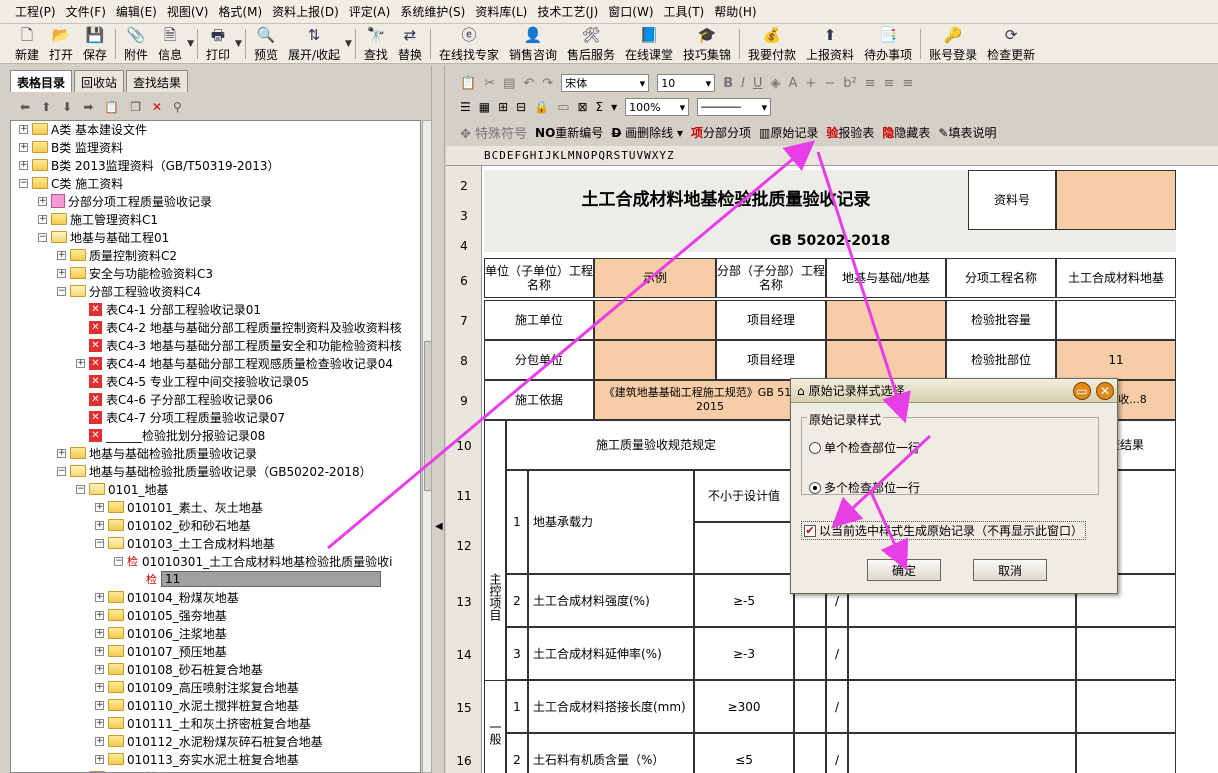 The image size is (1218, 773). I want to click on unit-value: 示例, so click(655, 278).